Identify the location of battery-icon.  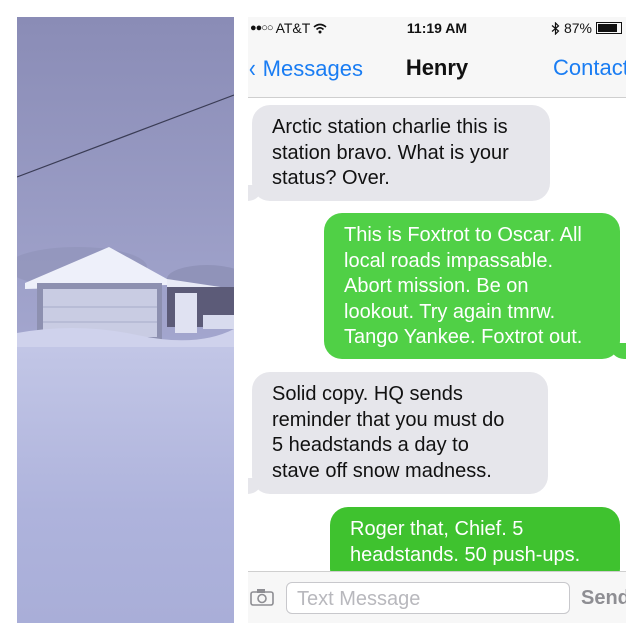
(609, 28).